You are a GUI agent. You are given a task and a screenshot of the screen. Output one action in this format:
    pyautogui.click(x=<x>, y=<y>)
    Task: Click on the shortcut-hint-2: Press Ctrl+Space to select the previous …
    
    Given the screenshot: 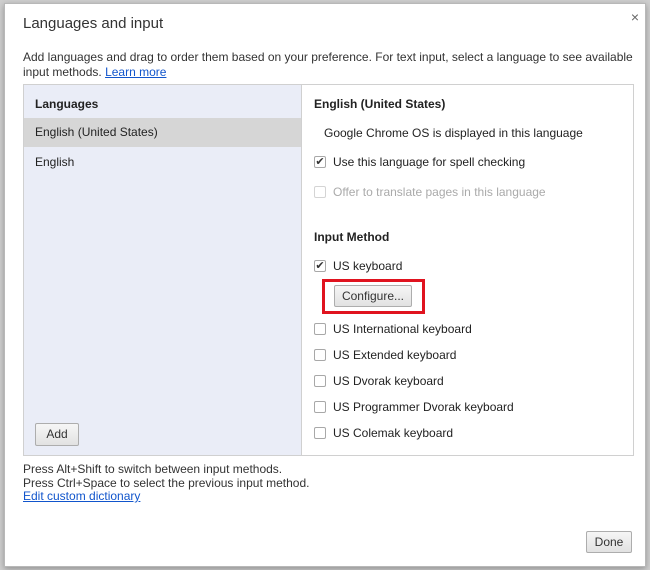 What is the action you would take?
    pyautogui.click(x=166, y=482)
    